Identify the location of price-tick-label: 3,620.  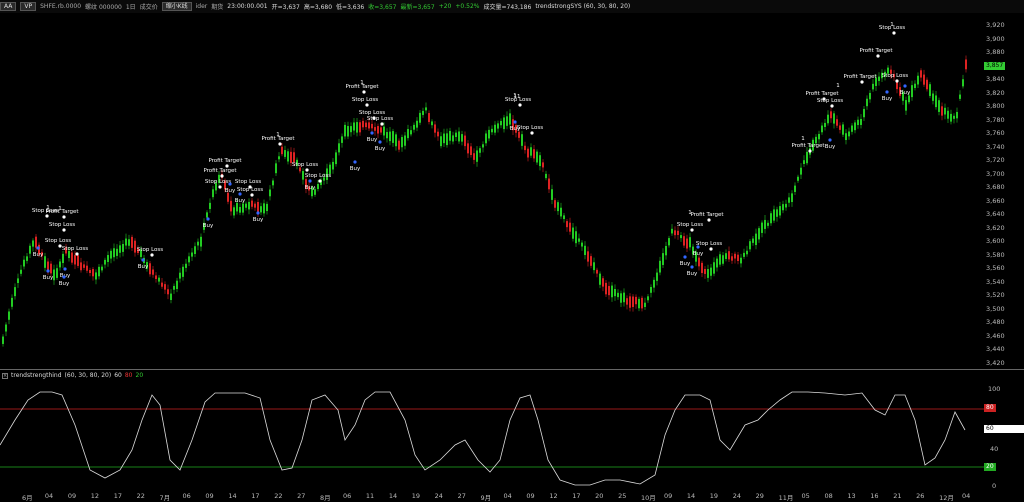
(995, 227).